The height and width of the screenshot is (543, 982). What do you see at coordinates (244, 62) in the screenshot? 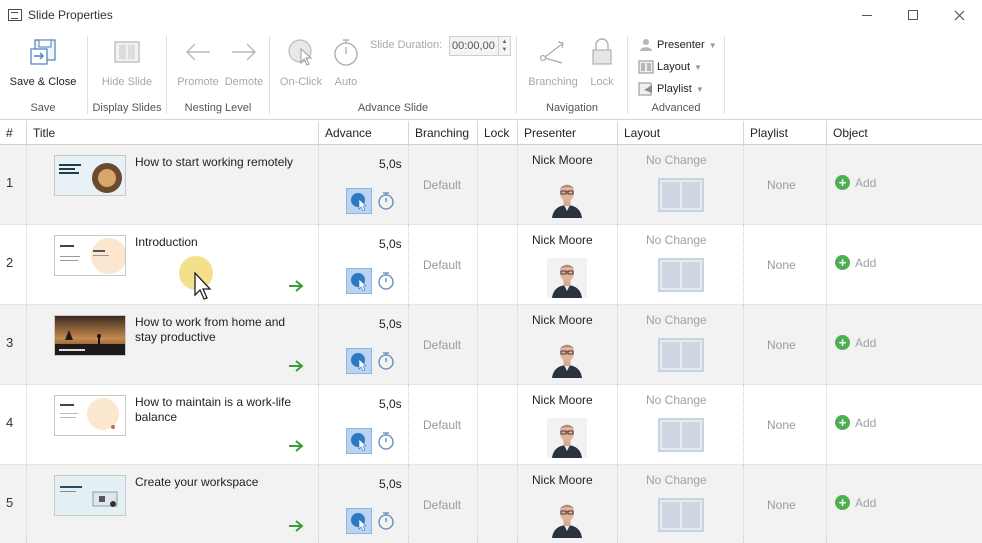
I see `demote-button: Demote` at bounding box center [244, 62].